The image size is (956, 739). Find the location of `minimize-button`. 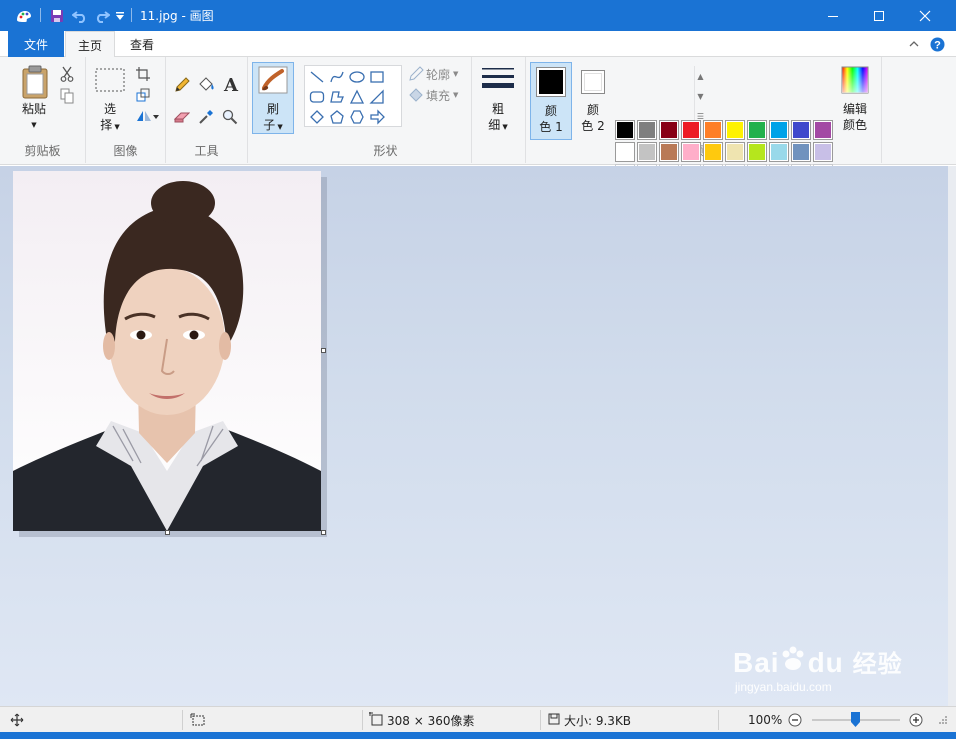

minimize-button is located at coordinates (833, 15).